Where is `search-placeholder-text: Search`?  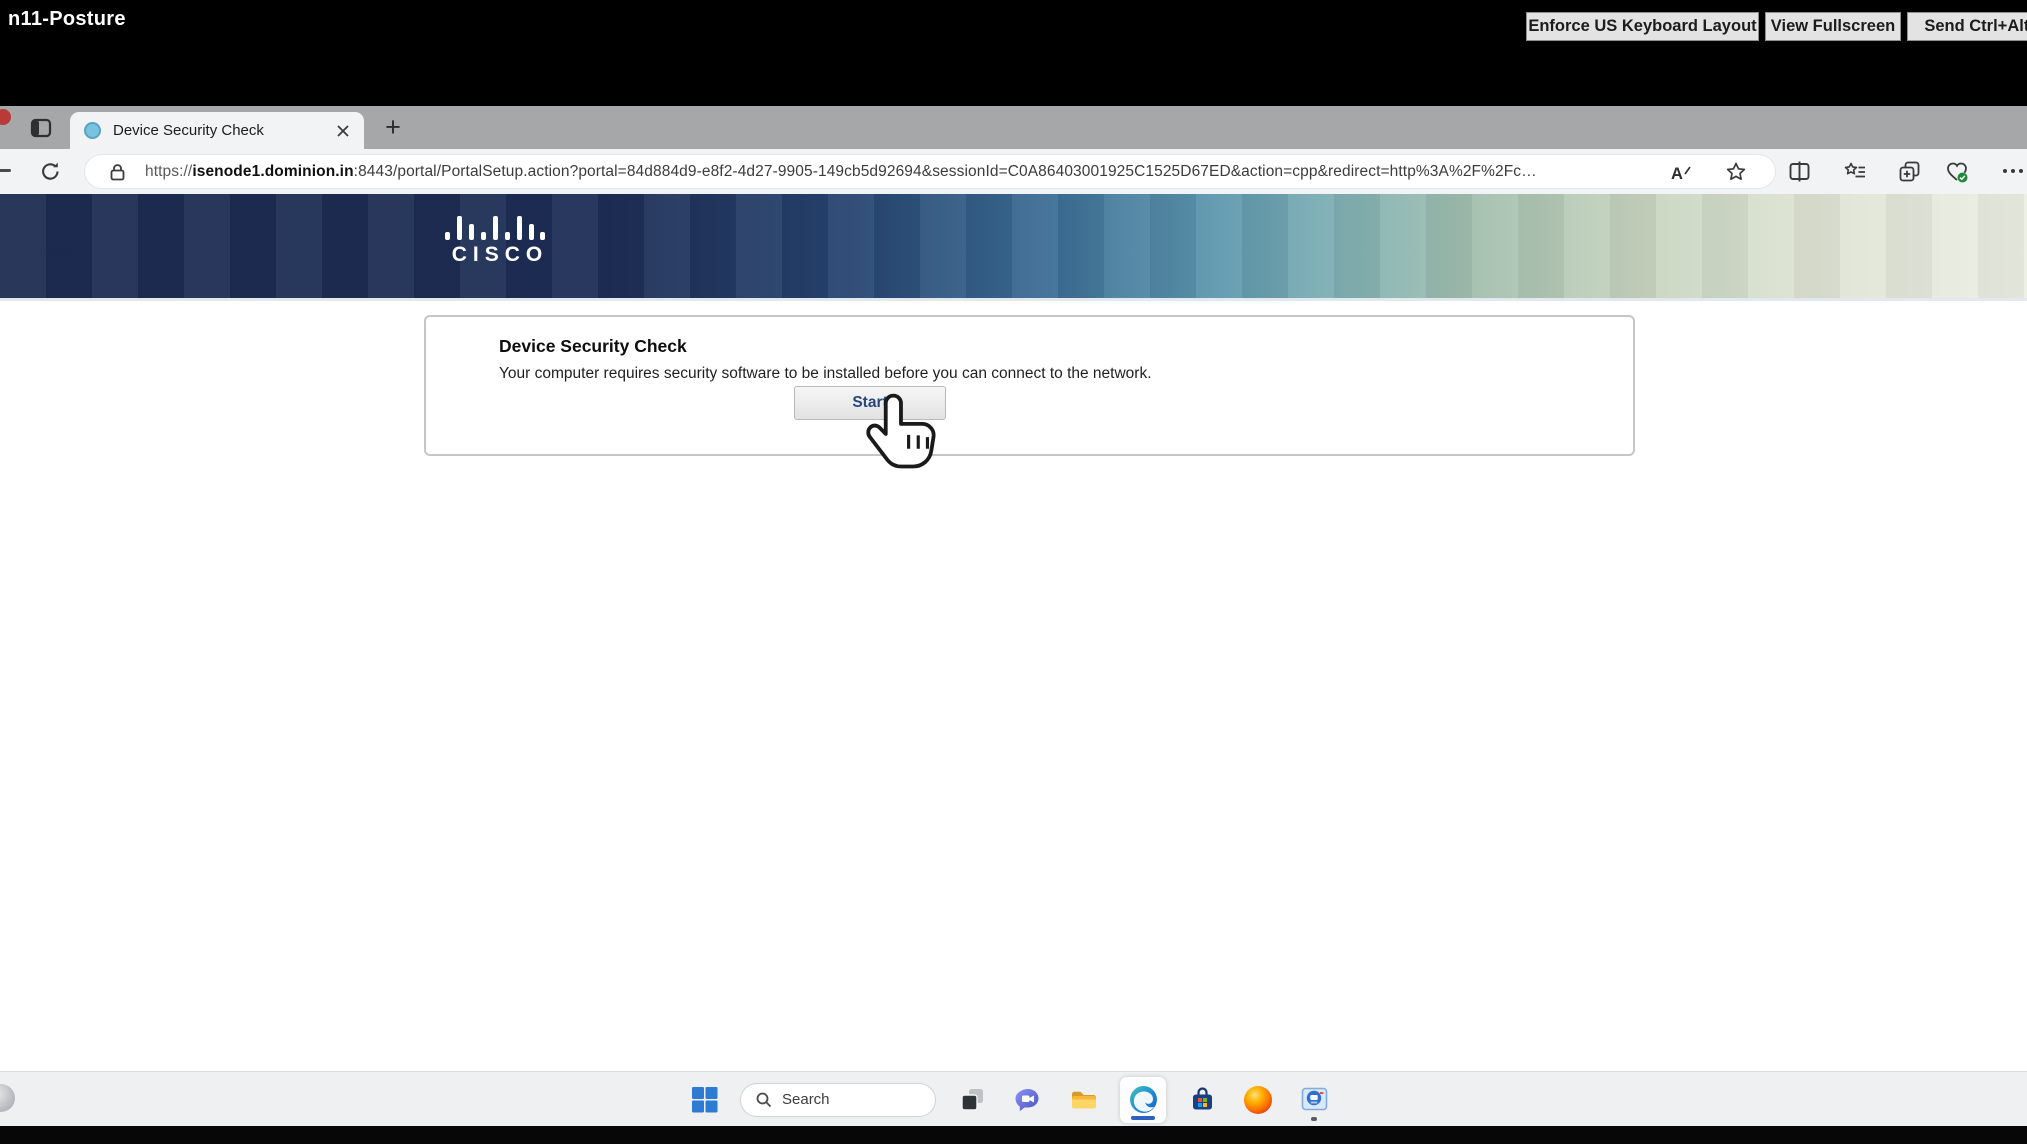 search-placeholder-text: Search is located at coordinates (806, 1099).